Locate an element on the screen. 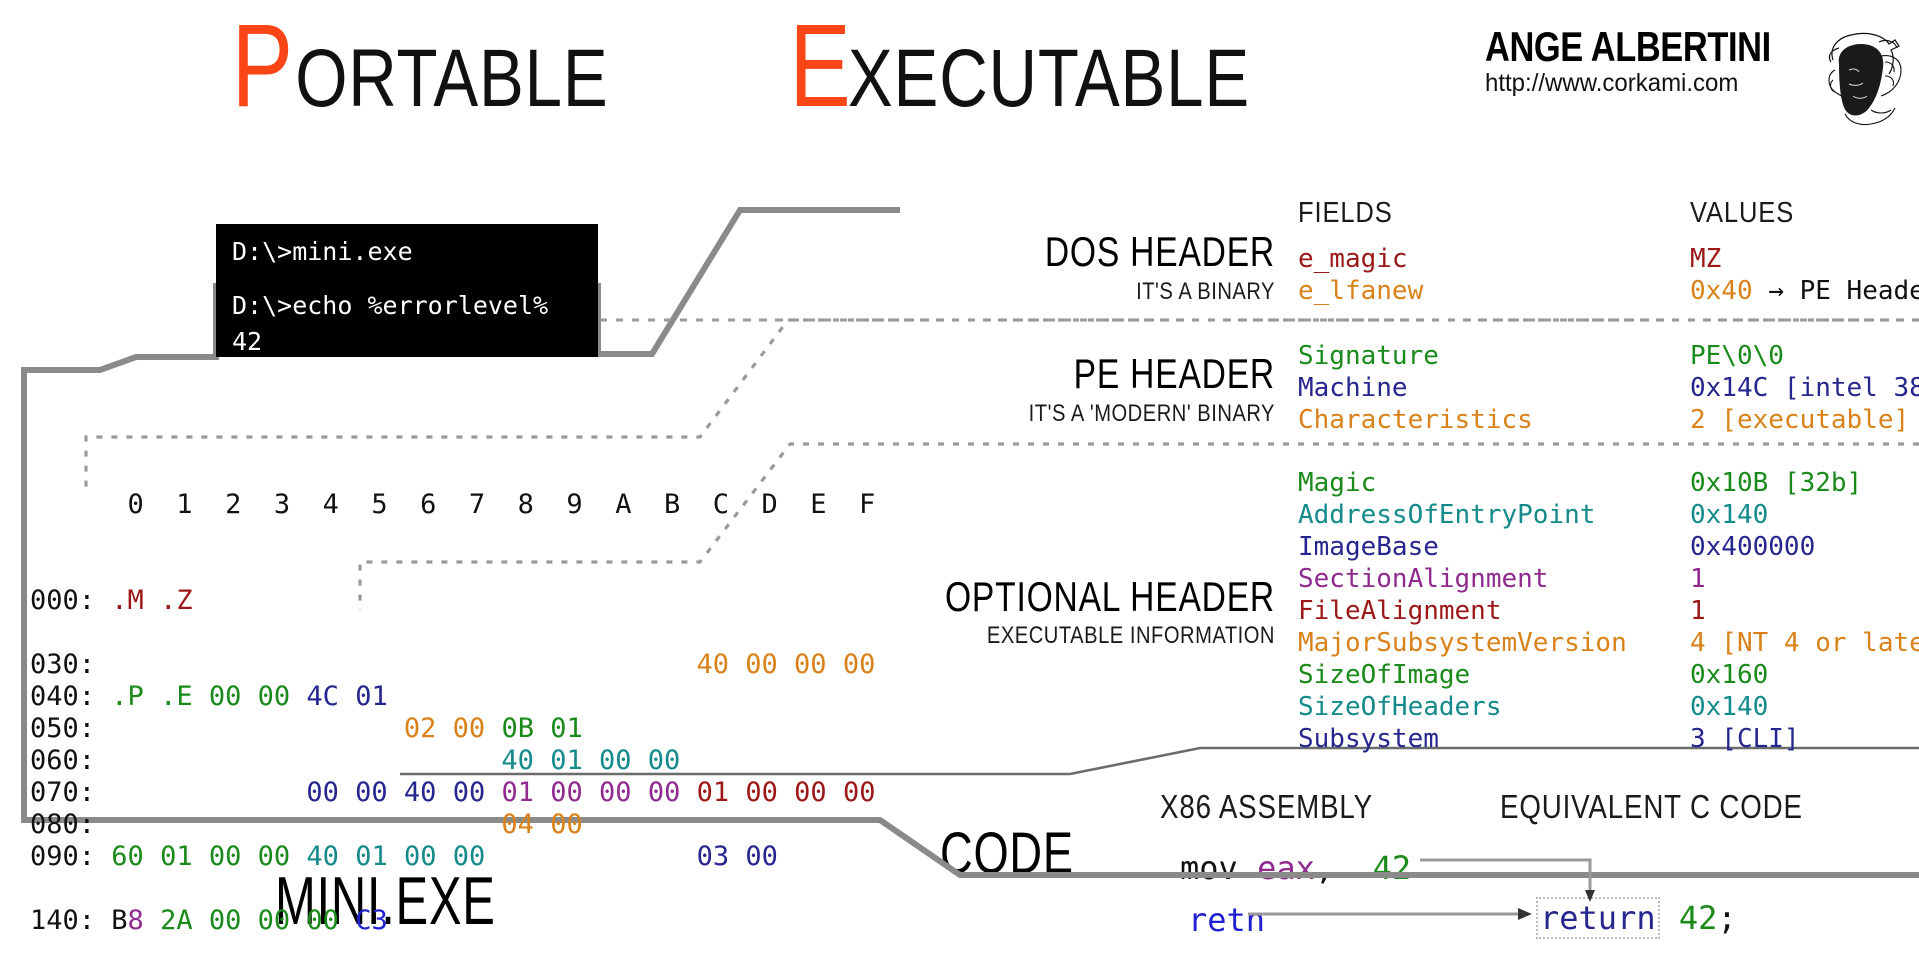 The height and width of the screenshot is (978, 1919). field-name: SectionAlignment is located at coordinates (1423, 579).